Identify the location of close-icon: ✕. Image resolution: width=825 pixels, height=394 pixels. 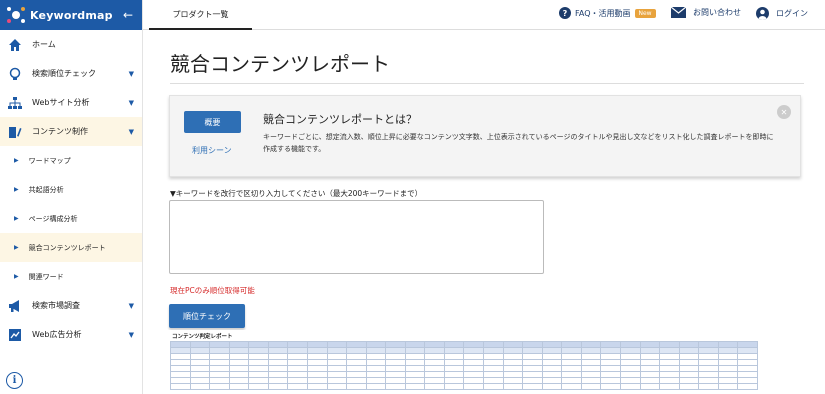
(784, 112).